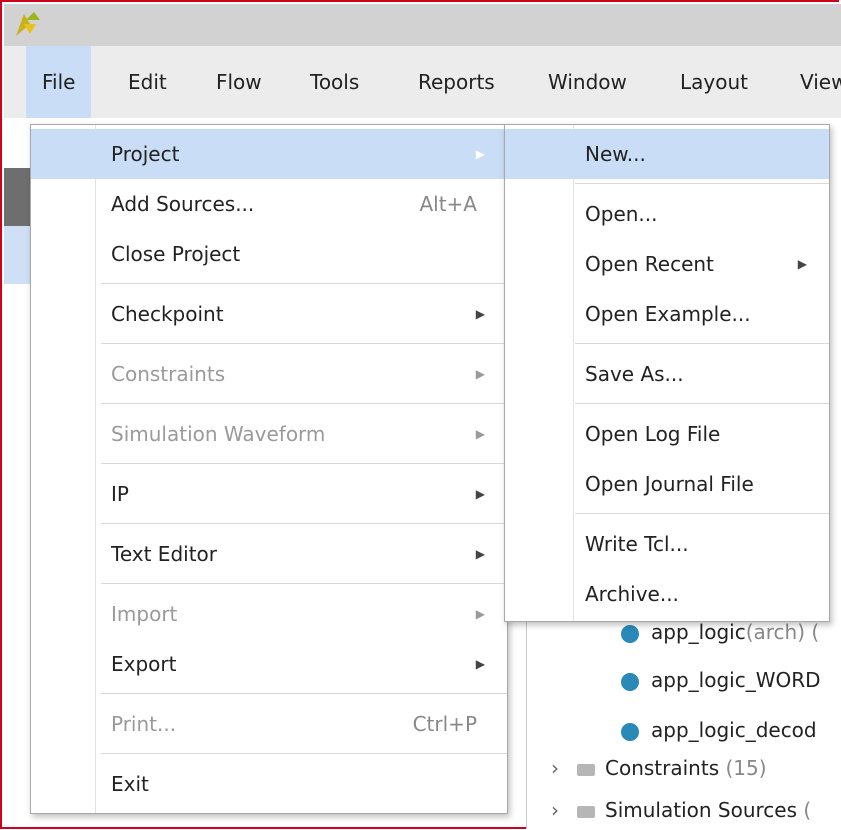  What do you see at coordinates (649, 264) in the screenshot?
I see `menu-item-label: Open Recent` at bounding box center [649, 264].